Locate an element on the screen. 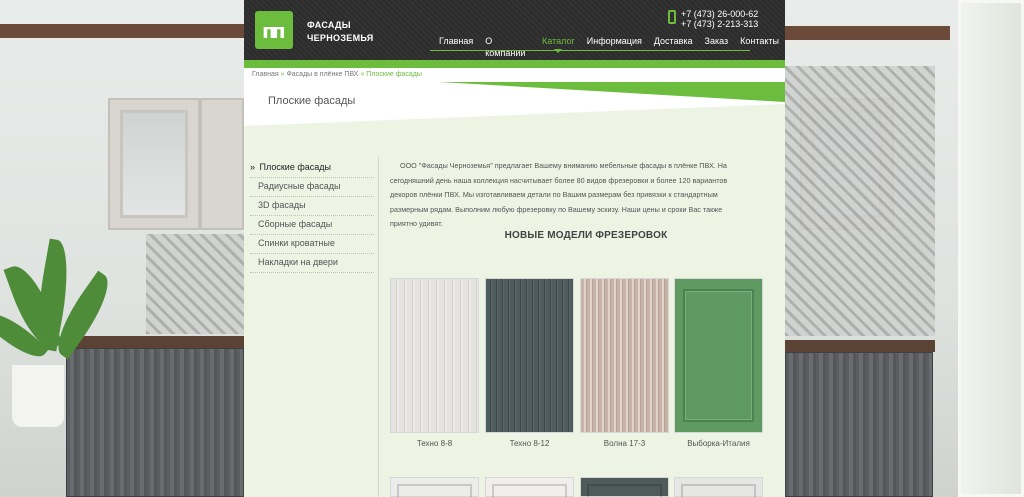 This screenshot has height=497, width=1024. breadcrumb-current: Плоские фасады is located at coordinates (394, 74).